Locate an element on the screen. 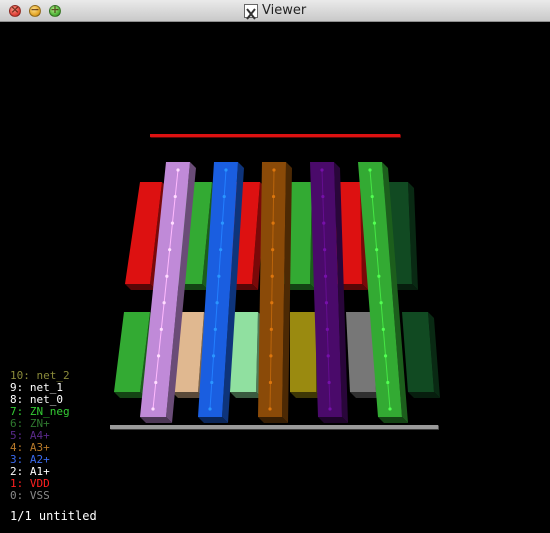 The height and width of the screenshot is (533, 550). vdd-rail is located at coordinates (275, 135).